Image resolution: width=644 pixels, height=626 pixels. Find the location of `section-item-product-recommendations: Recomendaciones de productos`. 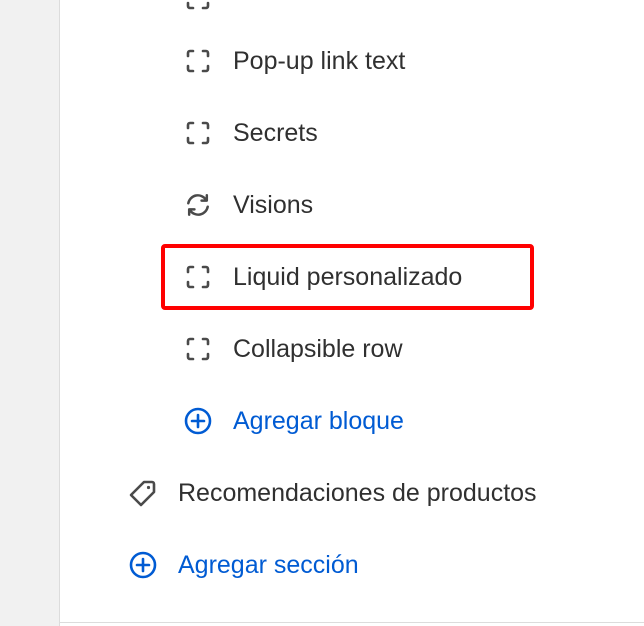

section-item-product-recommendations: Recomendaciones de productos is located at coordinates (332, 493).